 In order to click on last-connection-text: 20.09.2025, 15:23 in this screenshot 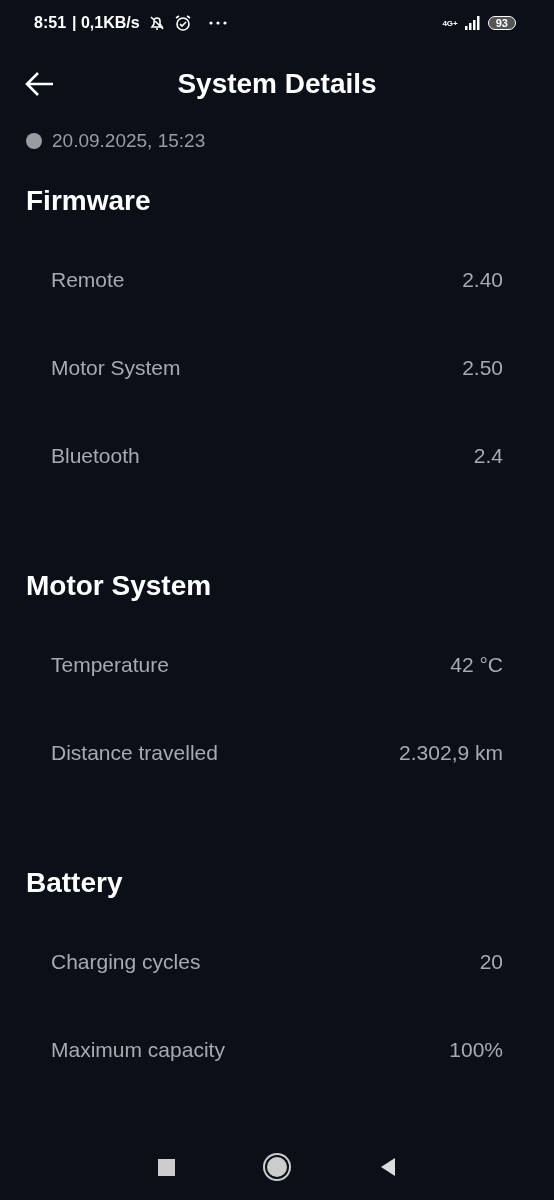, I will do `click(129, 141)`.